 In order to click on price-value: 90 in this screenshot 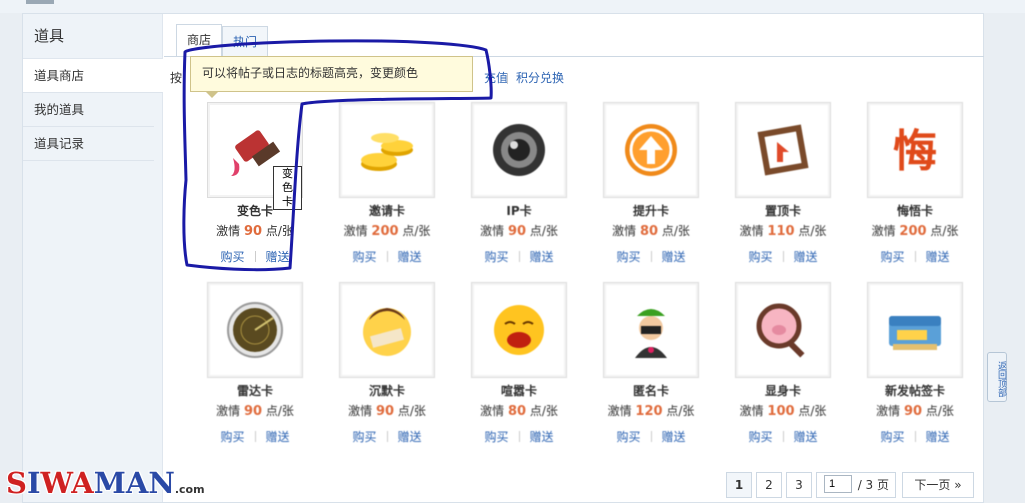, I will do `click(253, 231)`.